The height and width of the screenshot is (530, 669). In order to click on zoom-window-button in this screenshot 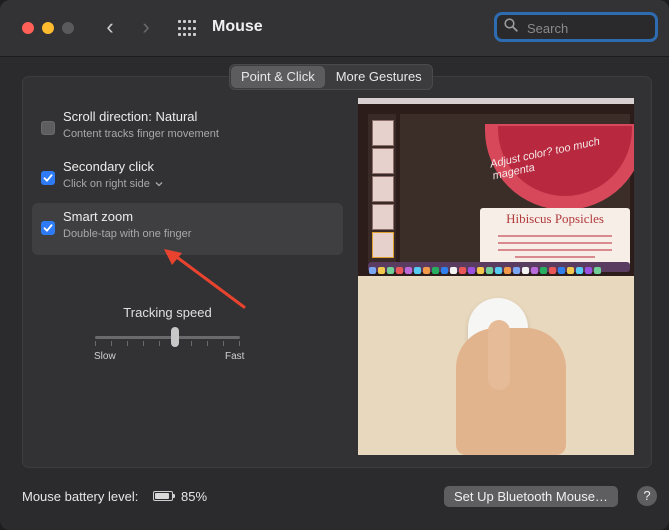, I will do `click(68, 28)`.